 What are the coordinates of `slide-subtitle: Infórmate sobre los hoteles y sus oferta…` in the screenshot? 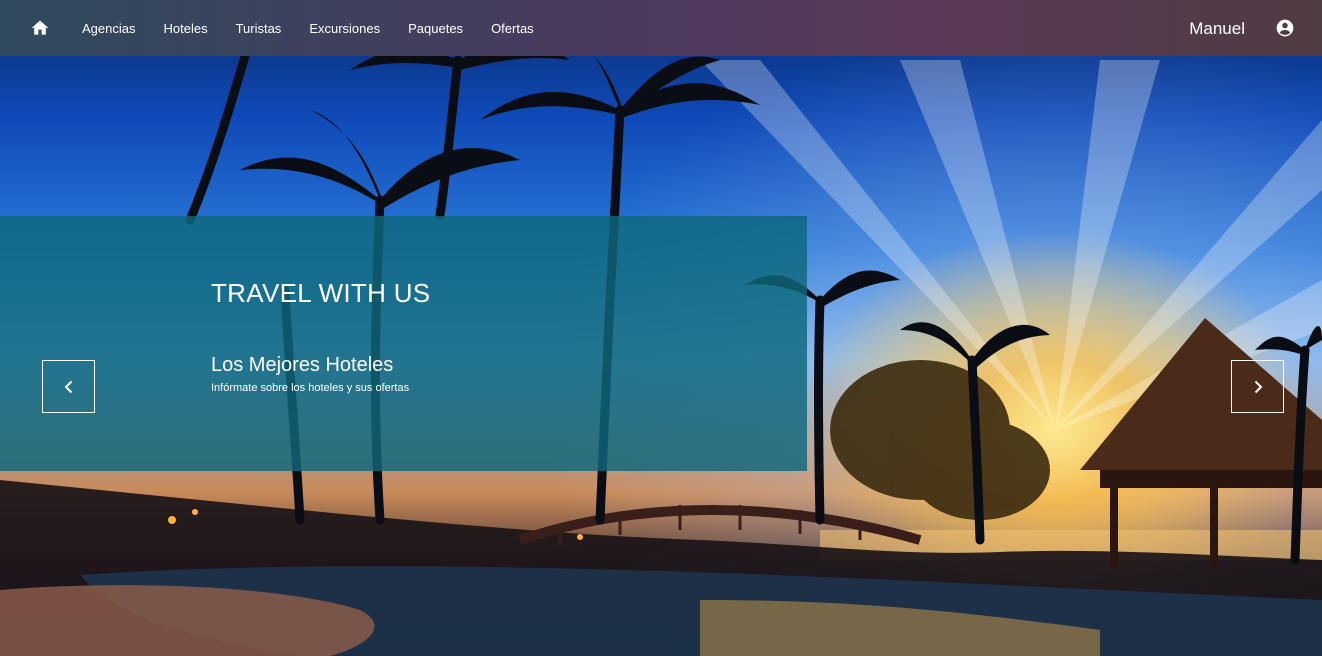 It's located at (310, 388).